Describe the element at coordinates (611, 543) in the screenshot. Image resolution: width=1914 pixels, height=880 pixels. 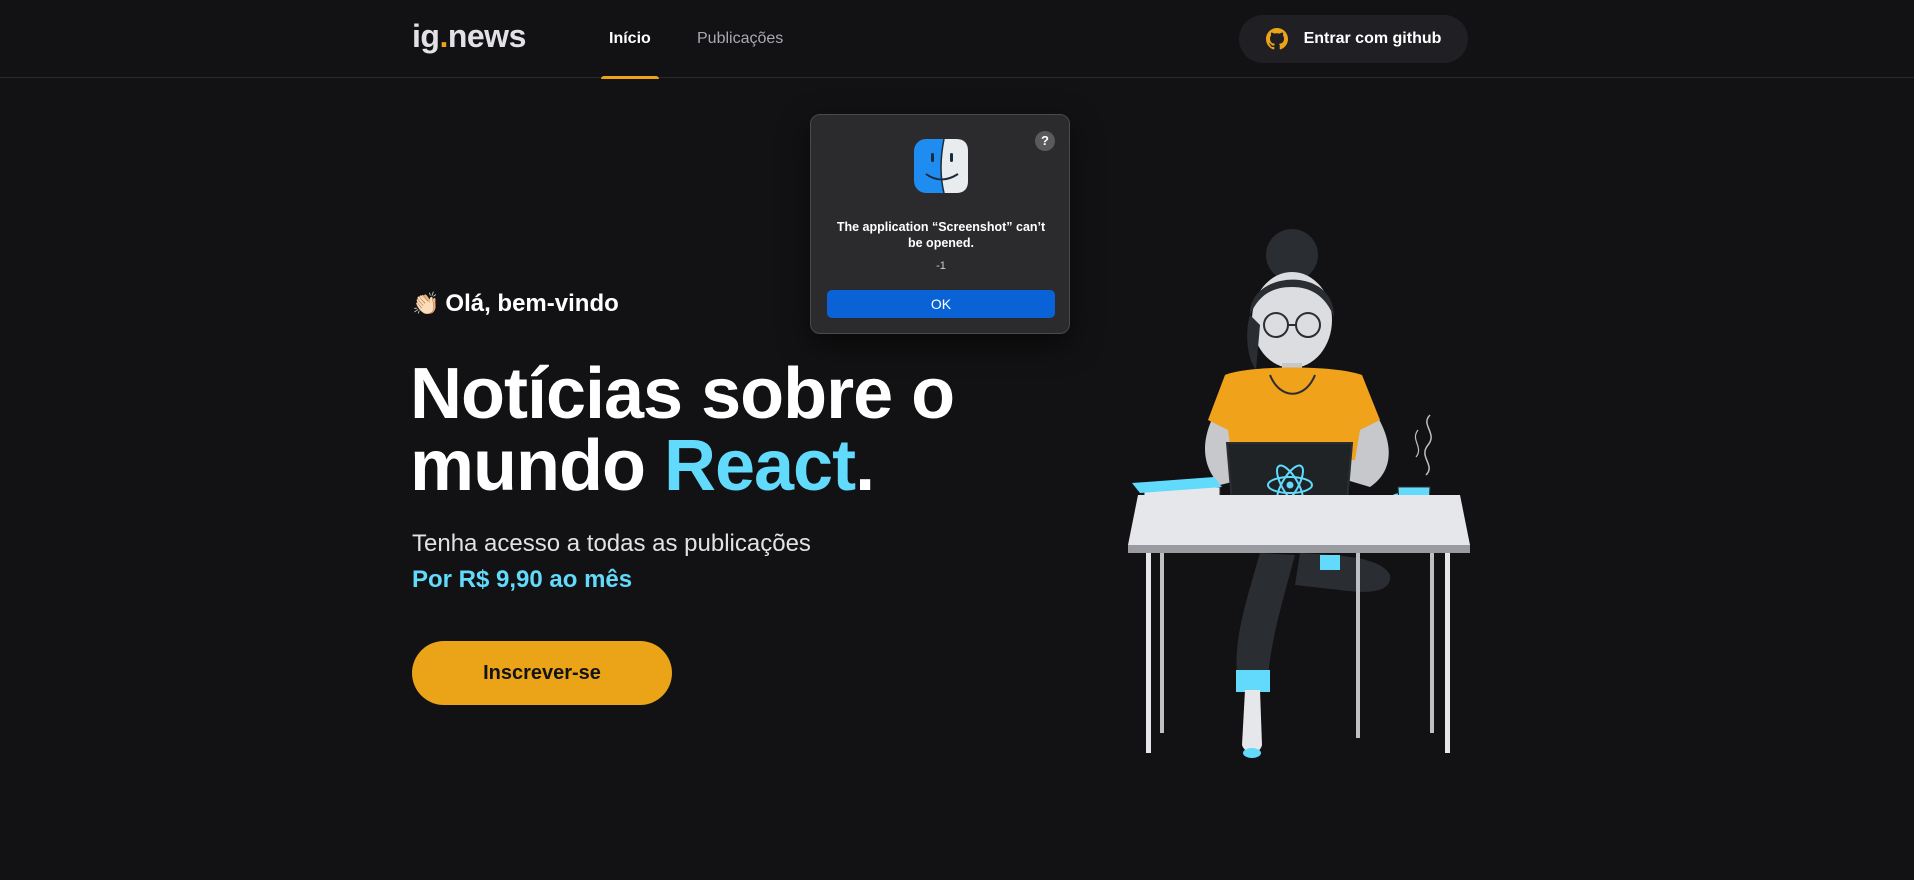
I see `hero-subtitle: Tenha acesso a todas as publicações` at that location.